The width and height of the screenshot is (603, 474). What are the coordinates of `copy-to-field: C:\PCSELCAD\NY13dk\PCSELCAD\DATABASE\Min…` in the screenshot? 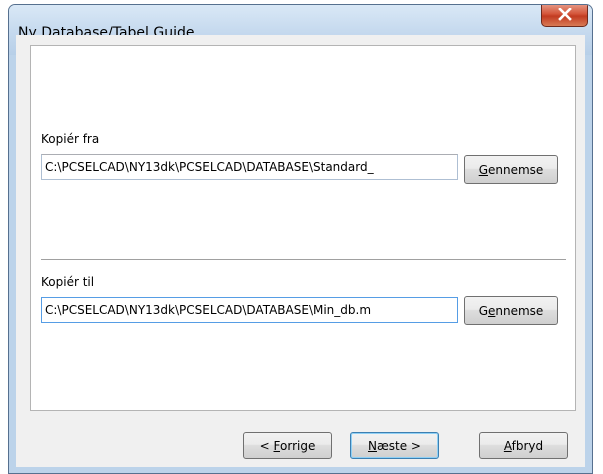 It's located at (249, 310).